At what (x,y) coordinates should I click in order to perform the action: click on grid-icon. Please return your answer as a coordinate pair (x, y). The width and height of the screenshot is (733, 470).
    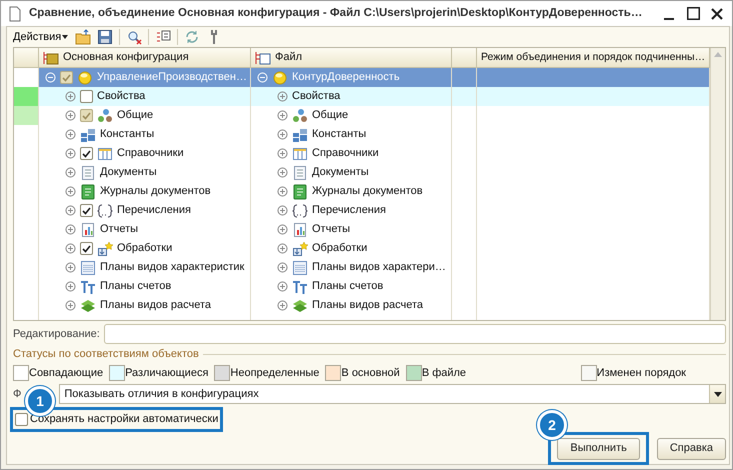
    Looking at the image, I should click on (300, 268).